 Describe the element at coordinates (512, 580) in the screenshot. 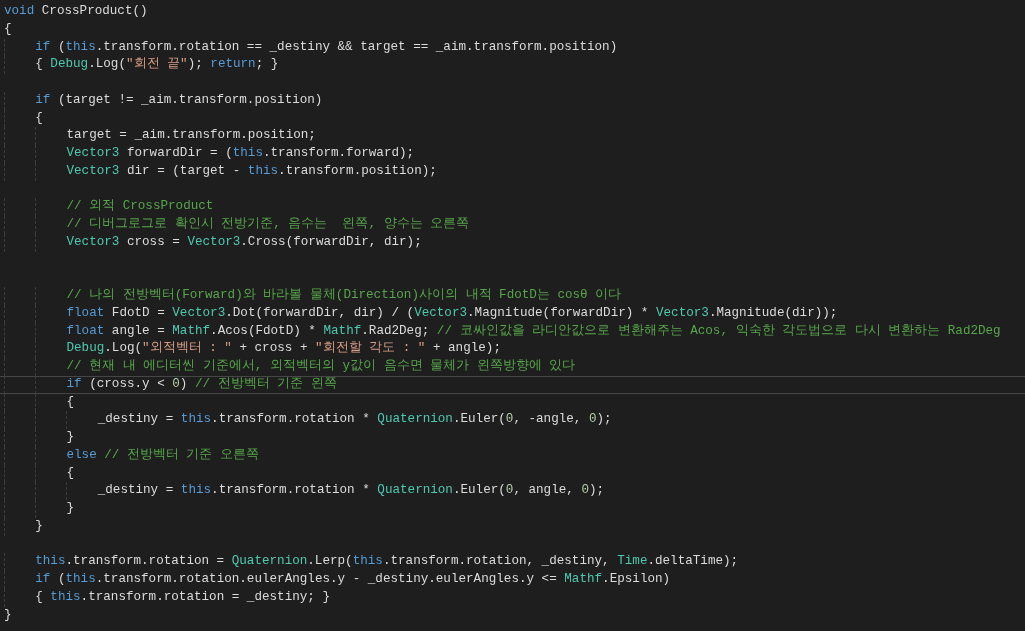

I see `code-line: if (this.transform.rotation.eulerAngles.y - _destiny.eulerAngles.y <= Mathf.Epsilon)` at that location.